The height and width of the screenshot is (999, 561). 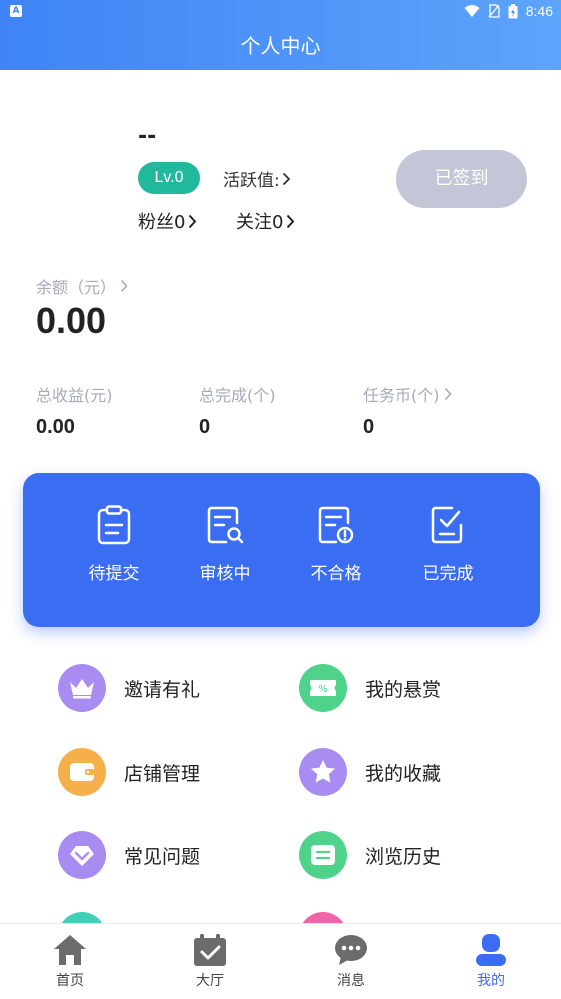 I want to click on status-bar-right: 8:46, so click(x=508, y=11).